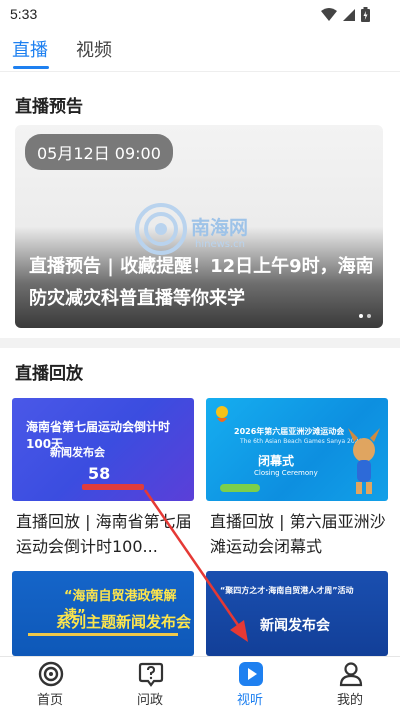 The height and width of the screenshot is (711, 400). I want to click on replay-thumbnail-1: 海南省第七届运动会倒计时100天 新闻发布会 58, so click(103, 449).